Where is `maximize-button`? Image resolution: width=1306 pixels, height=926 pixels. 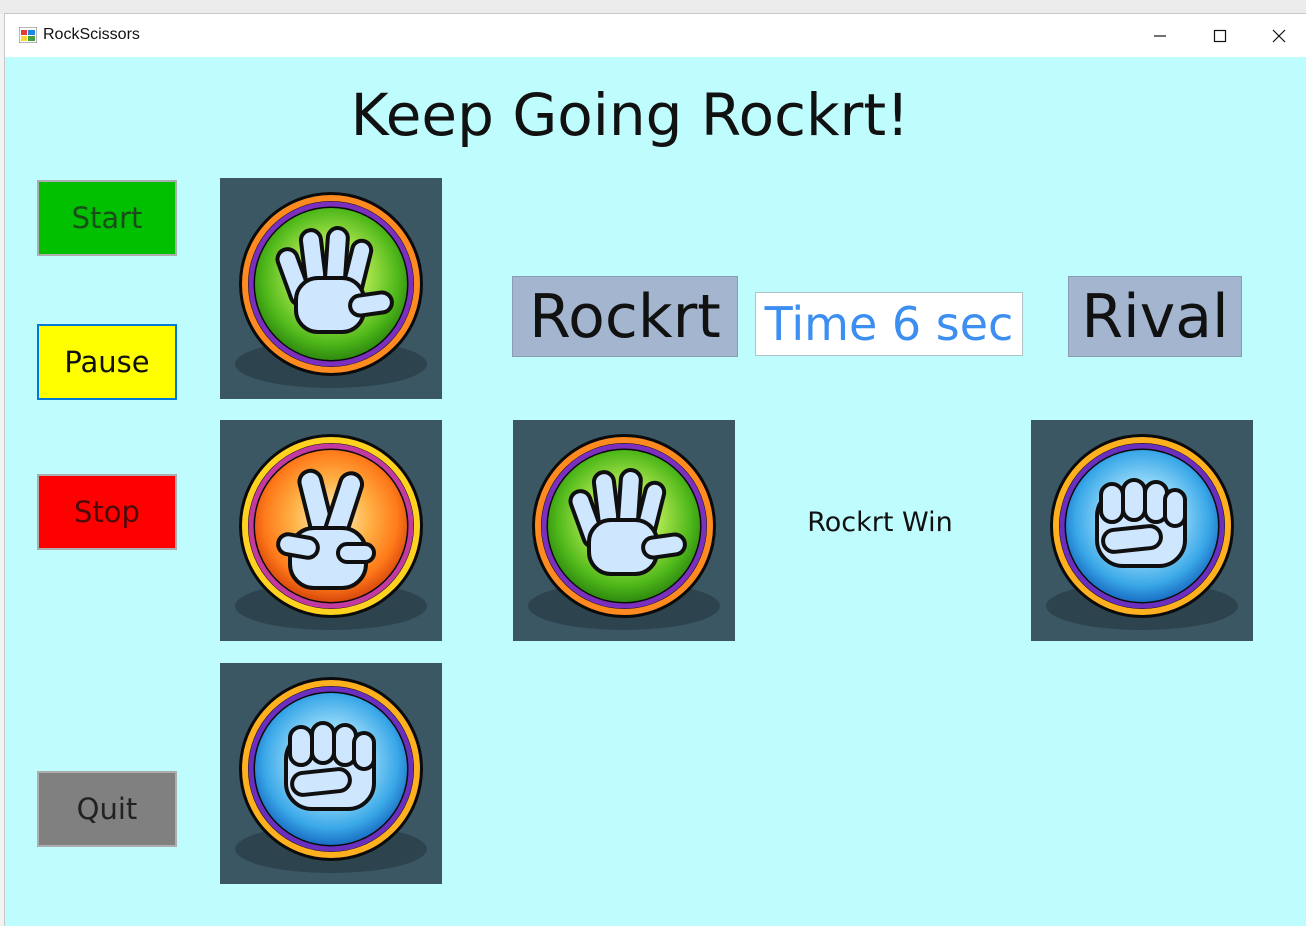 maximize-button is located at coordinates (1220, 35).